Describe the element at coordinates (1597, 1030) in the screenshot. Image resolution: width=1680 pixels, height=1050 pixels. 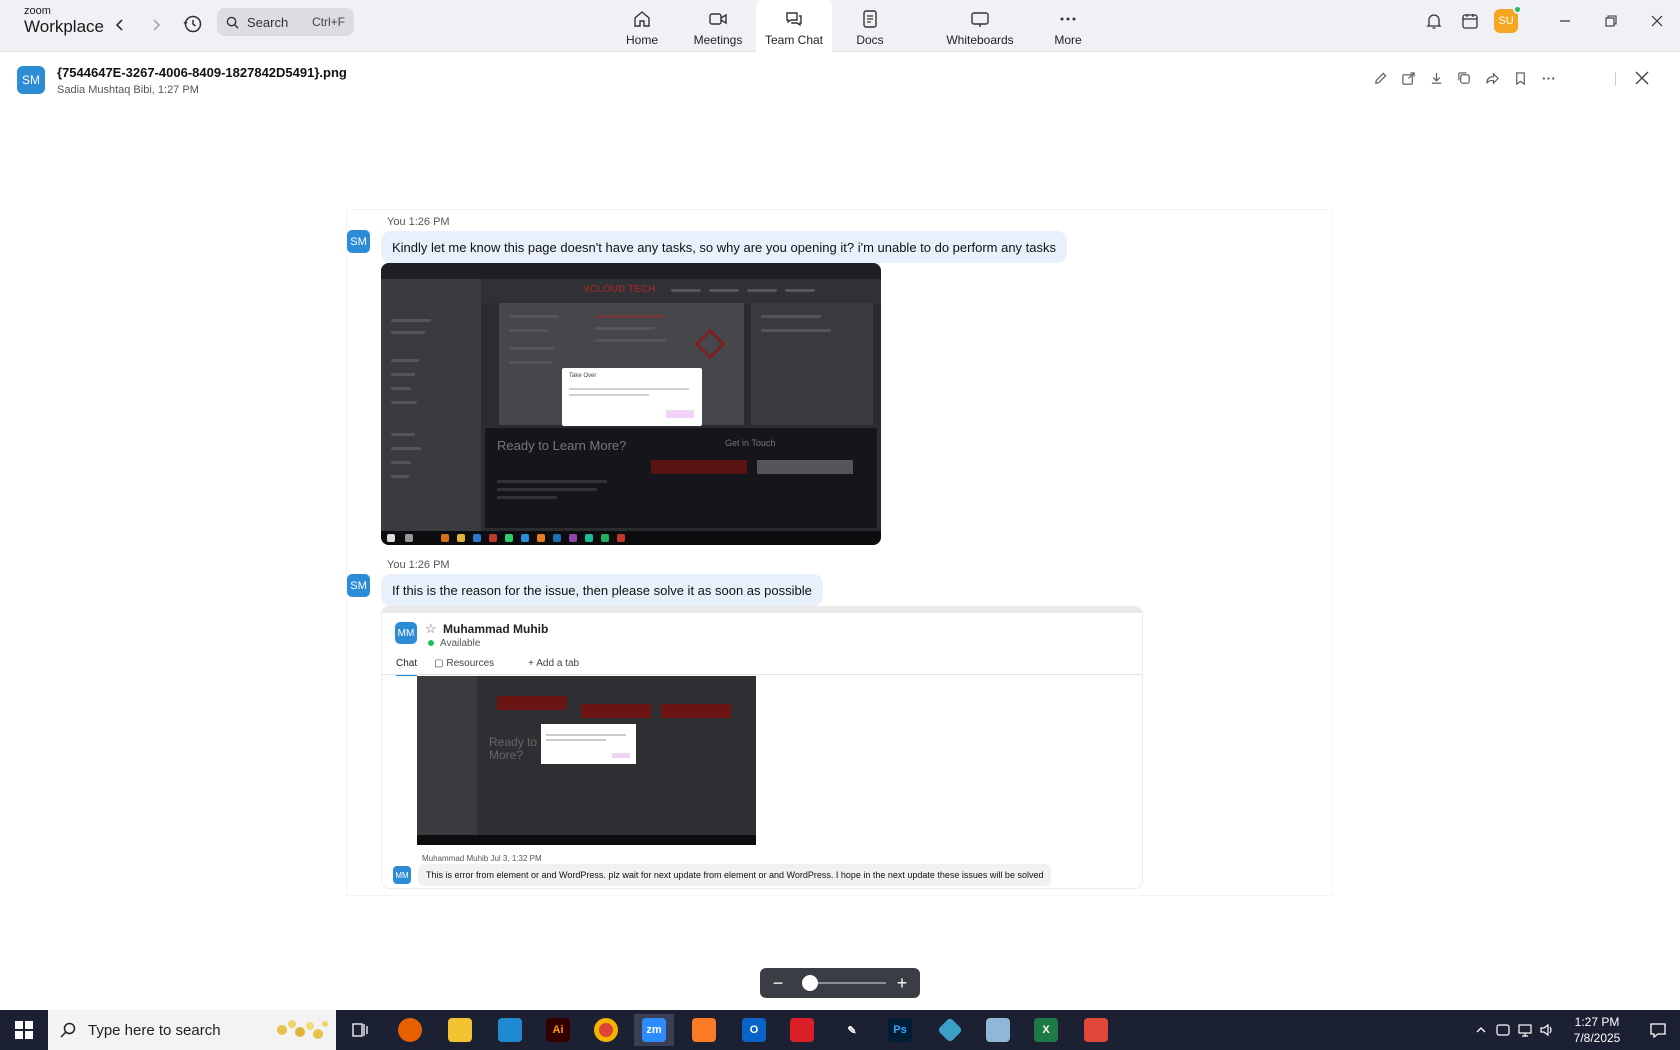
I see `taskbar-clock: 1:27 PM 7/8/2025` at that location.